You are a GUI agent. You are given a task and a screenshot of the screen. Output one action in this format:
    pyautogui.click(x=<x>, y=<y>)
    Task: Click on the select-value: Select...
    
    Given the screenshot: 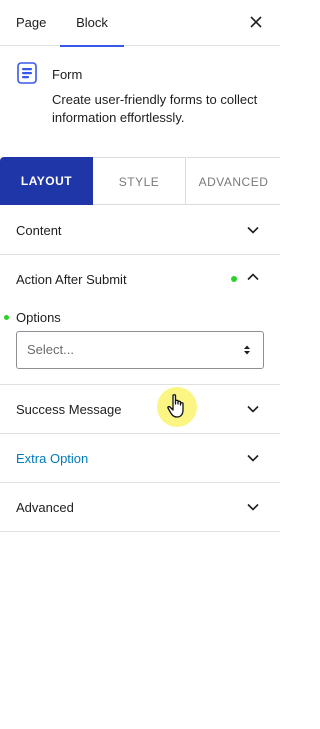 What is the action you would take?
    pyautogui.click(x=50, y=349)
    